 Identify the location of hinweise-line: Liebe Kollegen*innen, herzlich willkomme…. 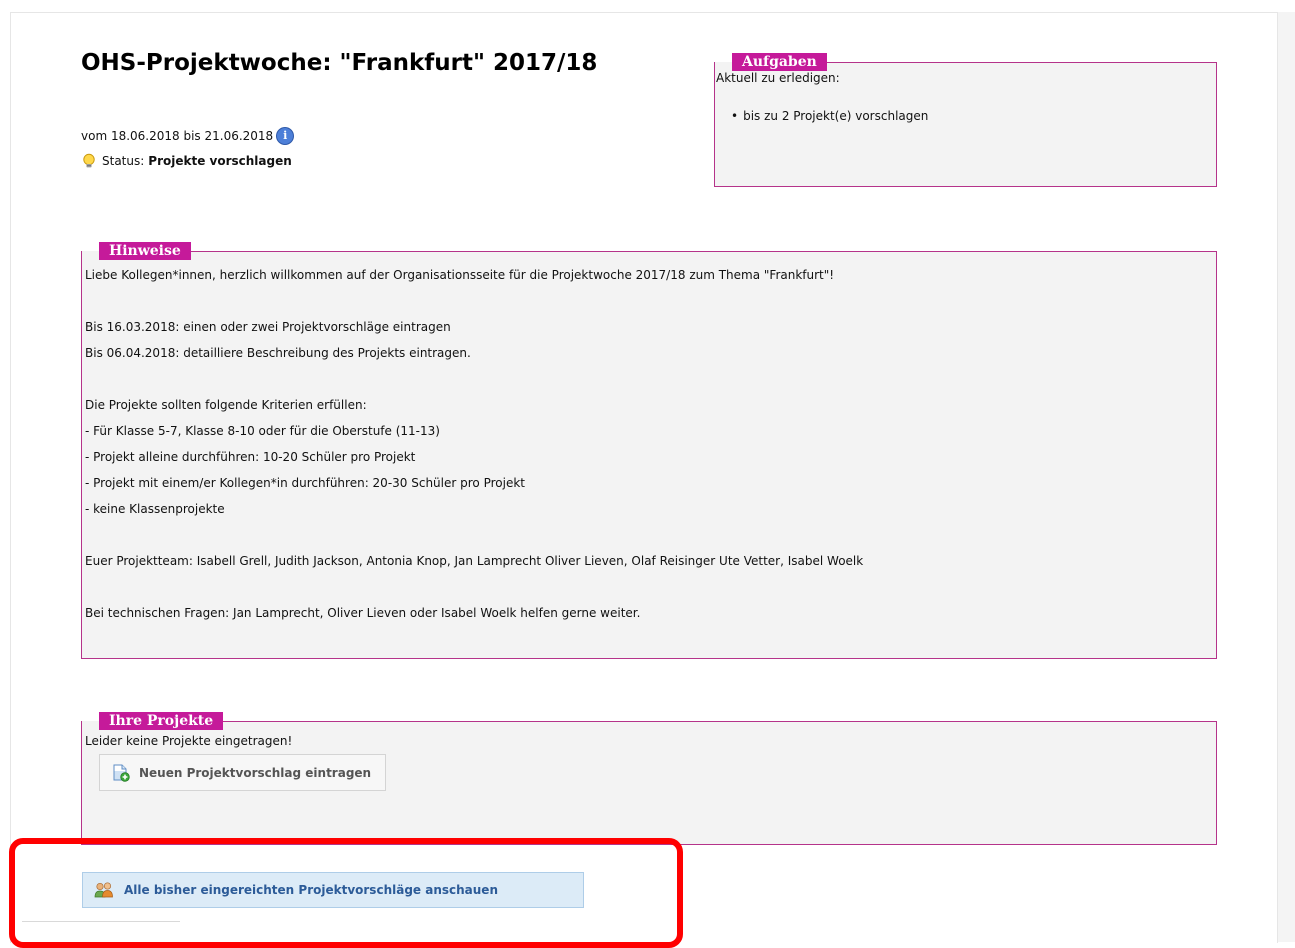
(460, 275).